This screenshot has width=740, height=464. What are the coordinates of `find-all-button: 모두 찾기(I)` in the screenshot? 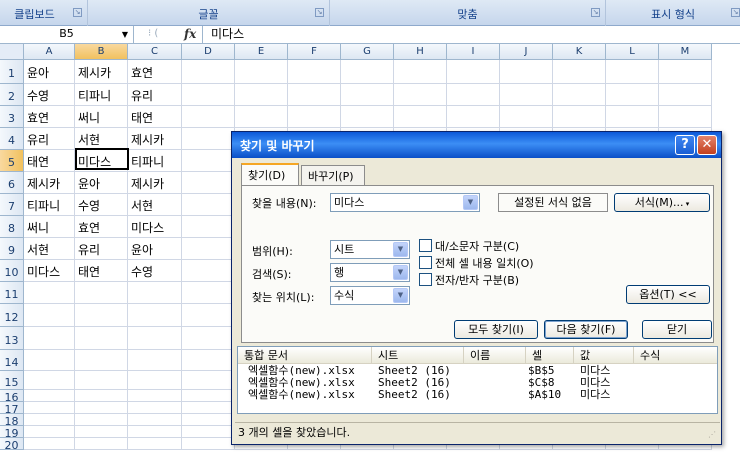 It's located at (496, 329).